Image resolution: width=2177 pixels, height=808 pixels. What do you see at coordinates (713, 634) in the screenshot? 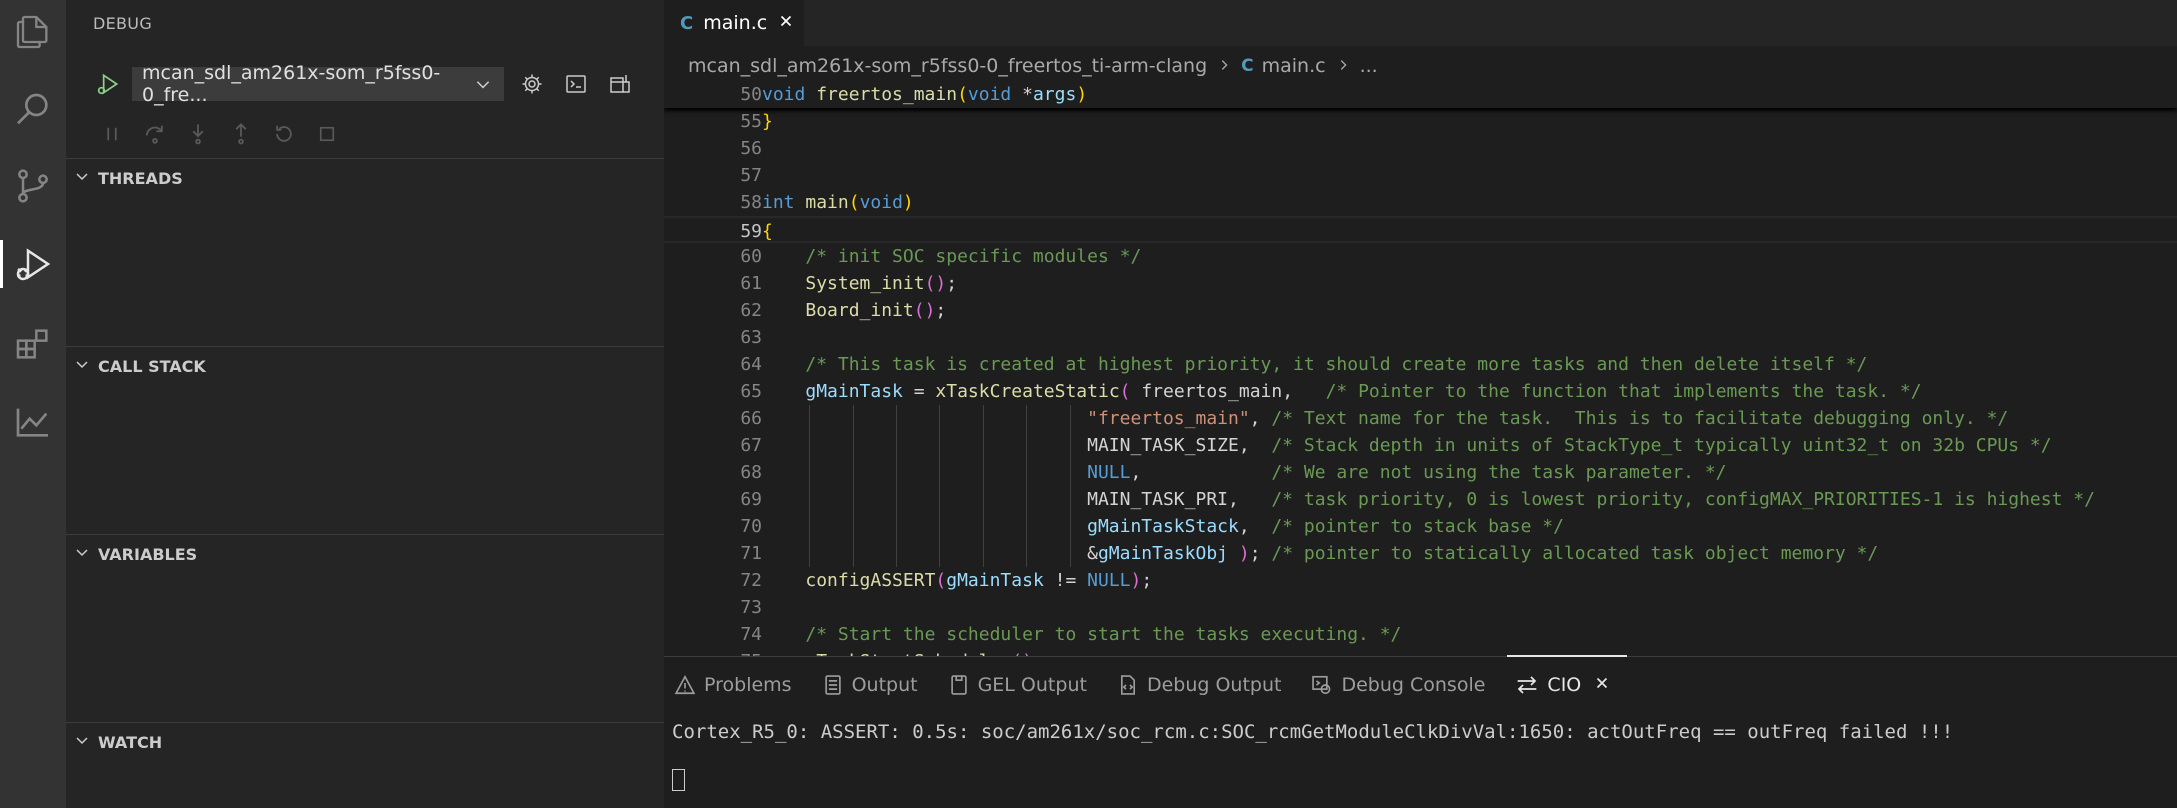
I see `line-number: 74` at bounding box center [713, 634].